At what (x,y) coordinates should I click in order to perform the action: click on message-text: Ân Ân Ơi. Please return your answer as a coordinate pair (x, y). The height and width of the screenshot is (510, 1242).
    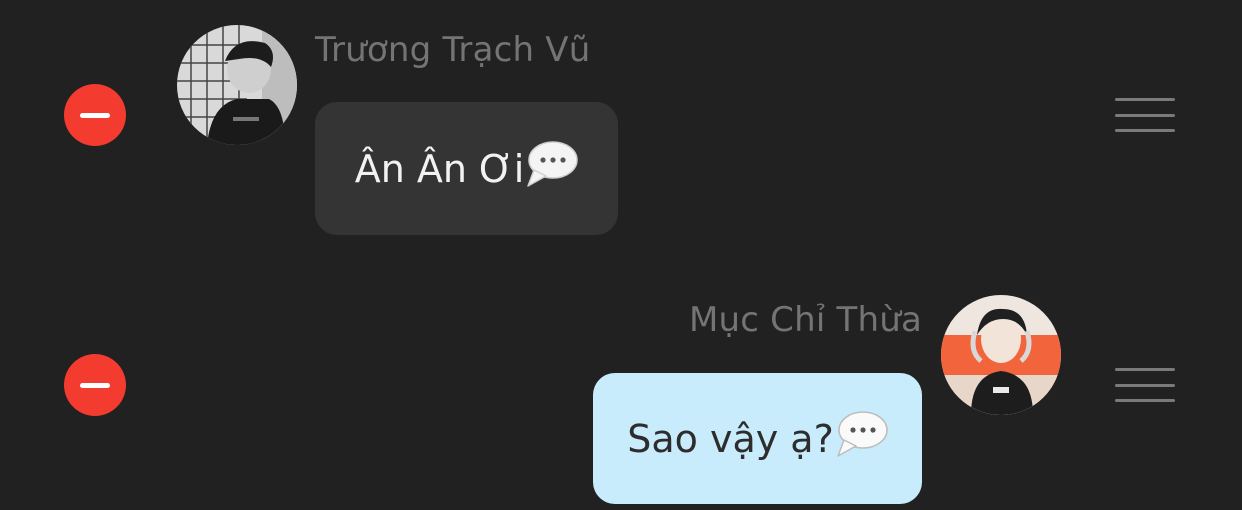
    Looking at the image, I should click on (439, 168).